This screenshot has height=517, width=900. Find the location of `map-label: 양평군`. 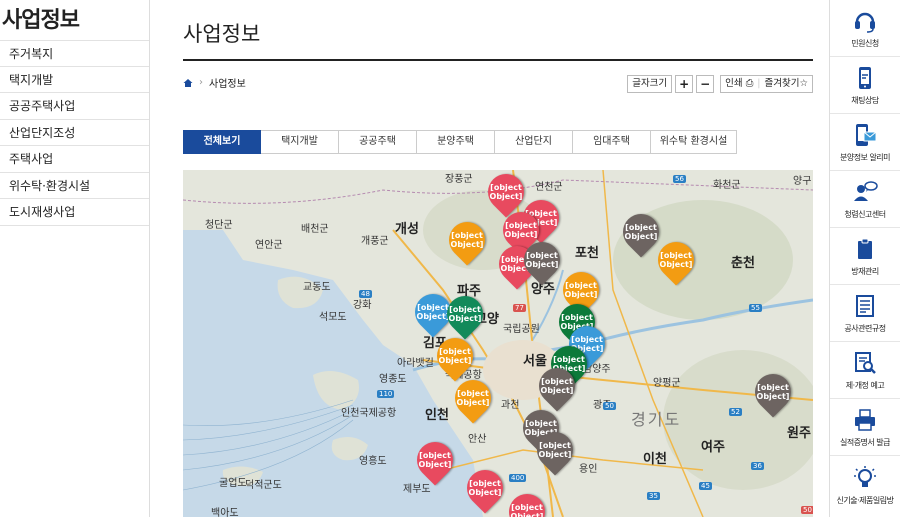

map-label: 양평군 is located at coordinates (667, 383).